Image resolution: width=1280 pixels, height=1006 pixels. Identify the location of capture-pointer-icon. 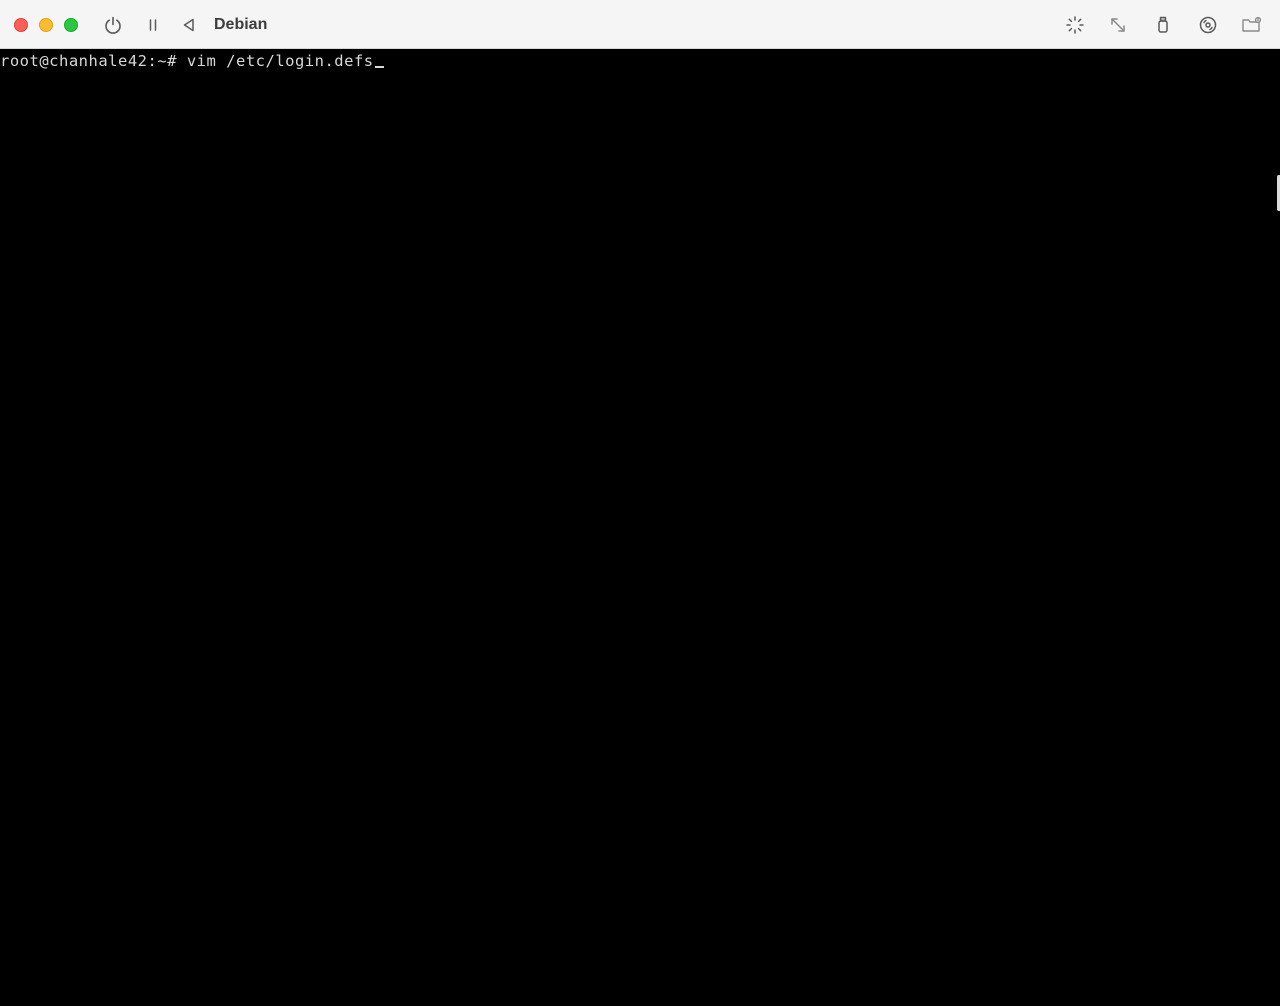
(1075, 25).